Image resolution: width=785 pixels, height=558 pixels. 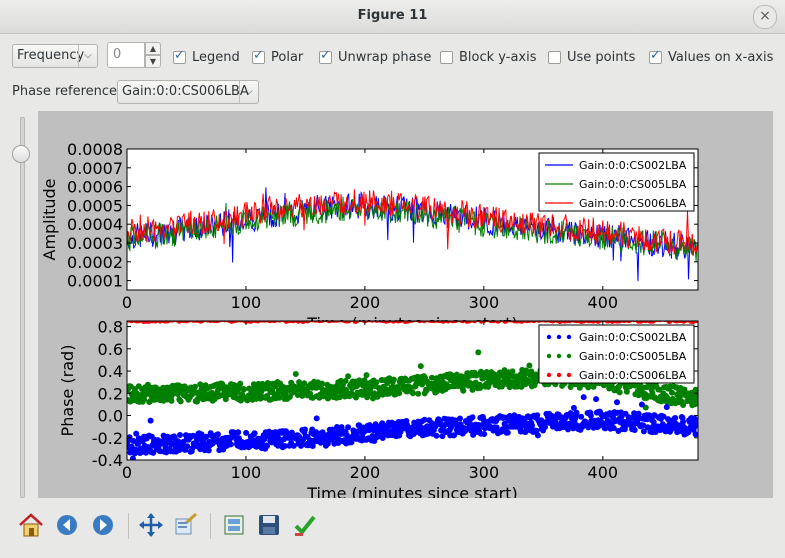 I want to click on vertical-slider-handle, so click(x=21, y=154).